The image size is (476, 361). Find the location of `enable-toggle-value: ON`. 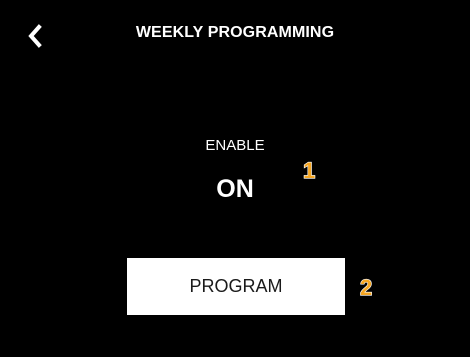

enable-toggle-value: ON is located at coordinates (235, 189).